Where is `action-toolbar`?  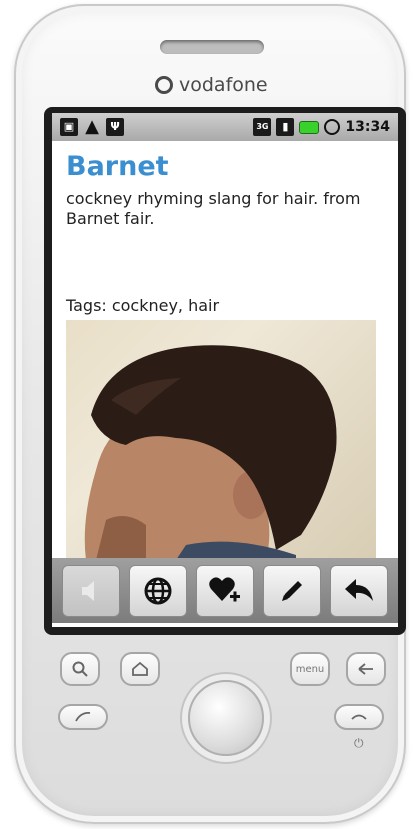 action-toolbar is located at coordinates (225, 590).